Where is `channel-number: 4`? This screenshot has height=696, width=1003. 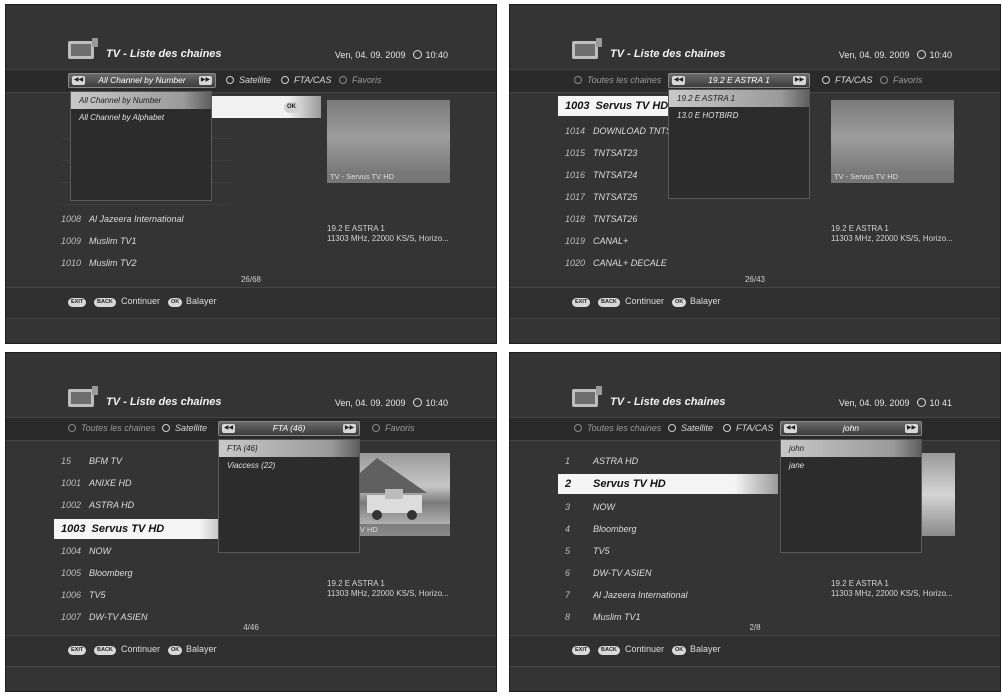
channel-number: 4 is located at coordinates (568, 529).